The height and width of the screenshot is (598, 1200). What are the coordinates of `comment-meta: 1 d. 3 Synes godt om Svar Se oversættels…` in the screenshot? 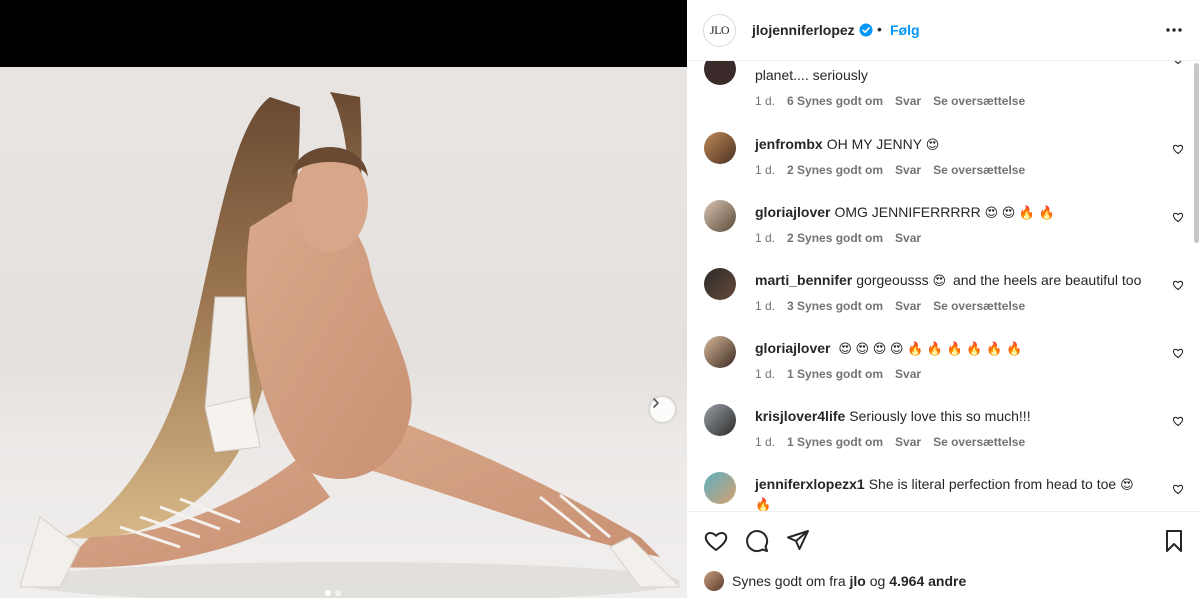 It's located at (890, 306).